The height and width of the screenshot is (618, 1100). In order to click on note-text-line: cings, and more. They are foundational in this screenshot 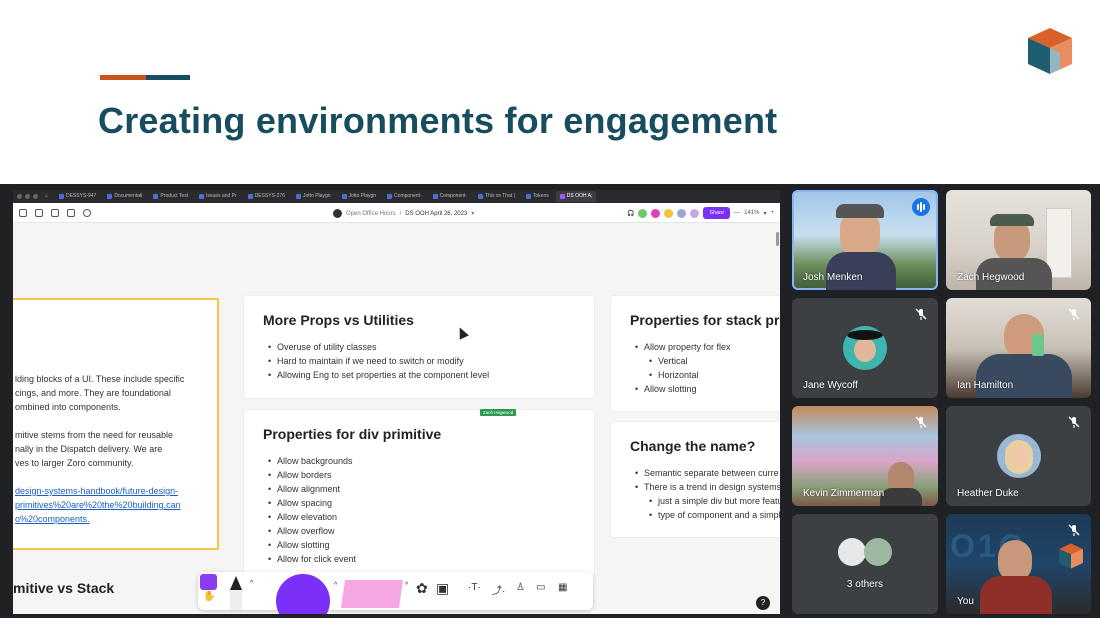, I will do `click(93, 393)`.